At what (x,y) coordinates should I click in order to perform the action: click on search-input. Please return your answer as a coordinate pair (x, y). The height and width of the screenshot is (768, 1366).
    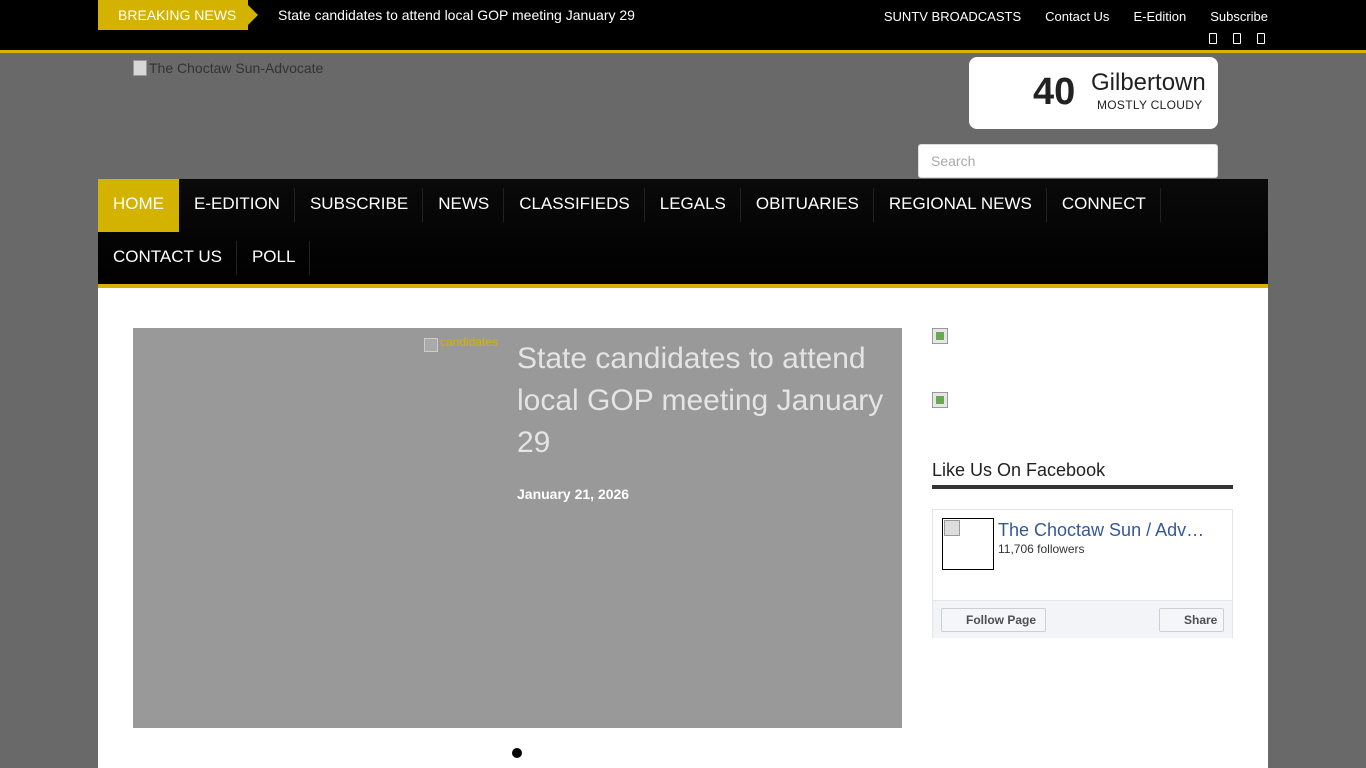
    Looking at the image, I should click on (1068, 161).